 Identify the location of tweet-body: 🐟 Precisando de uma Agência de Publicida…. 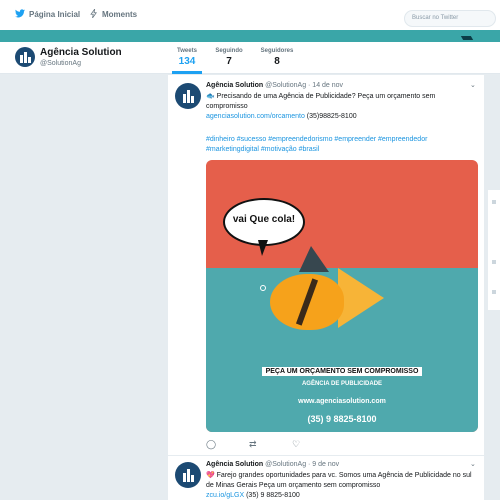
(321, 101).